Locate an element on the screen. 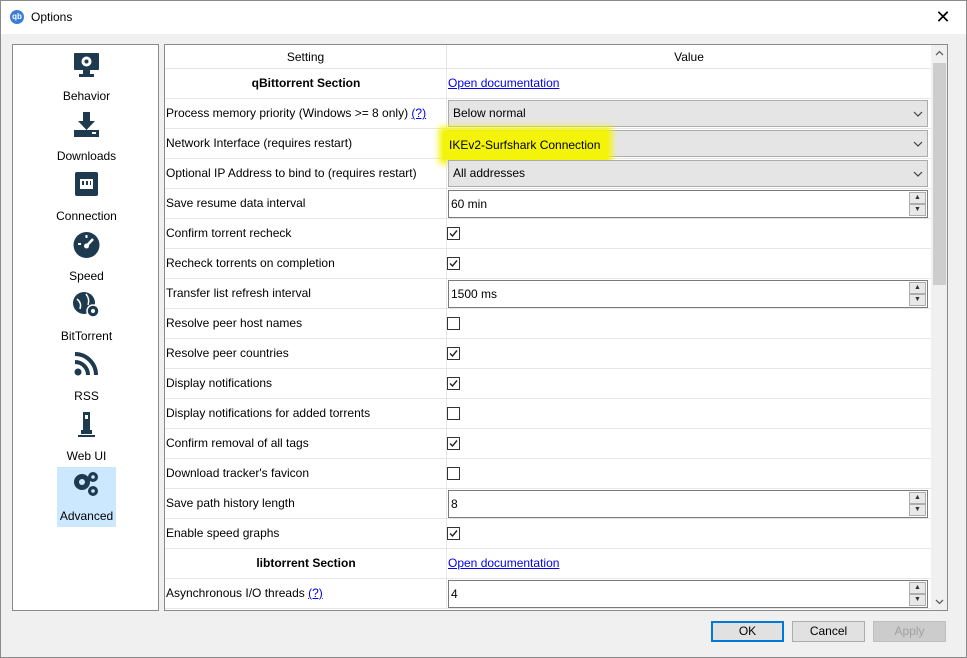 Image resolution: width=967 pixels, height=658 pixels. setting-label: Asynchronous I/O threads is located at coordinates (235, 593).